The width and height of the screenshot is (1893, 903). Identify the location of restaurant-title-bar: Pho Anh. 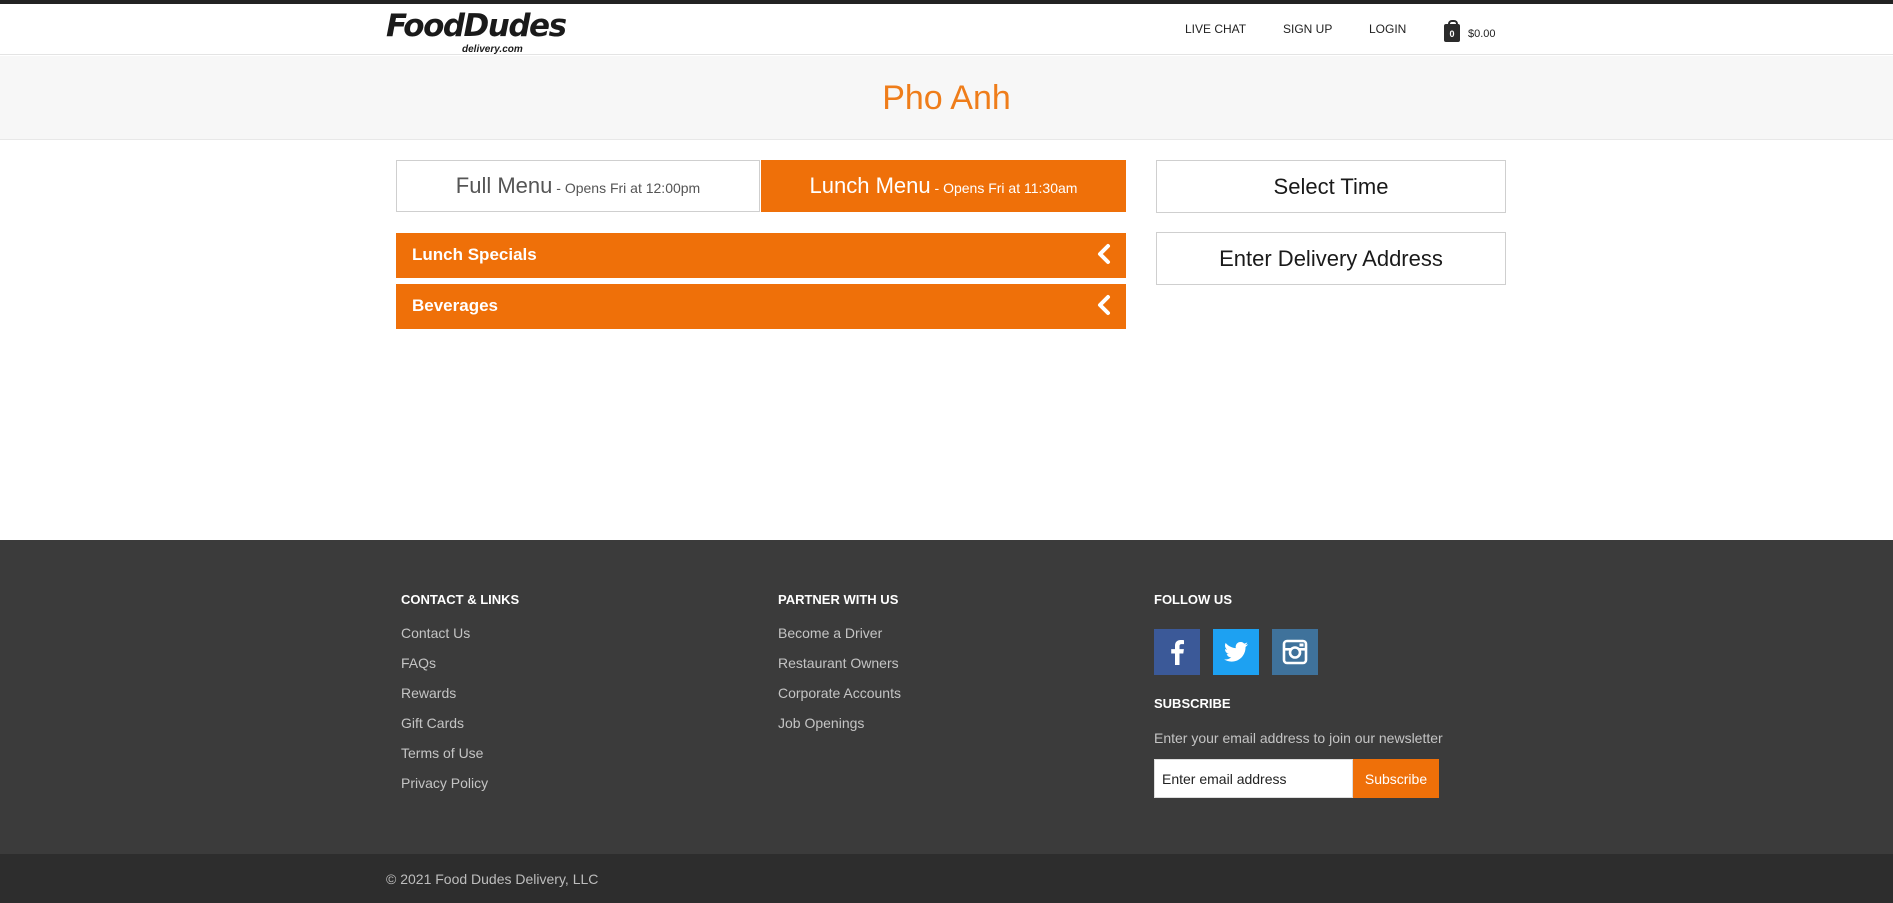
(946, 98).